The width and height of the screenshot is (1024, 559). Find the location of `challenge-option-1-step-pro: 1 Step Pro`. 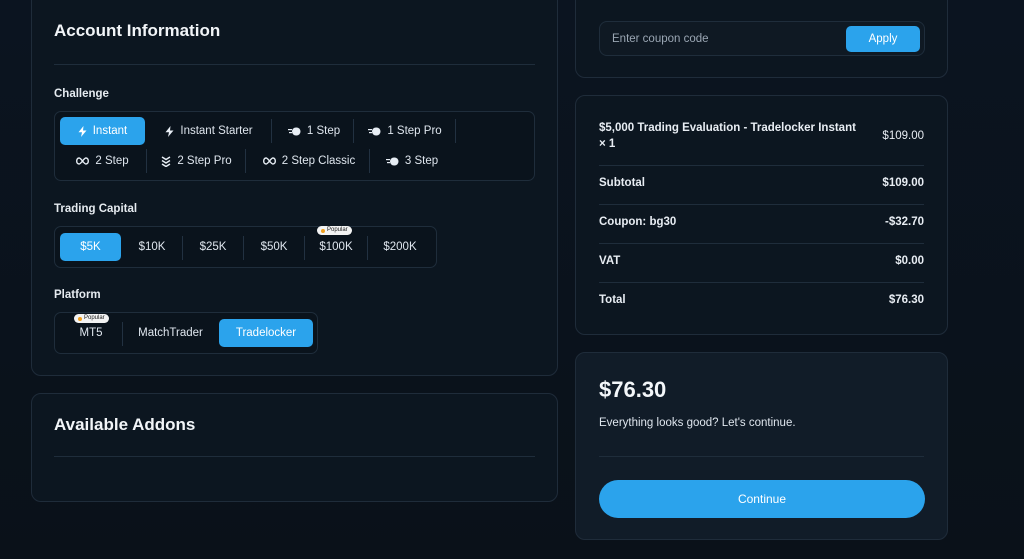

challenge-option-1-step-pro: 1 Step Pro is located at coordinates (405, 131).